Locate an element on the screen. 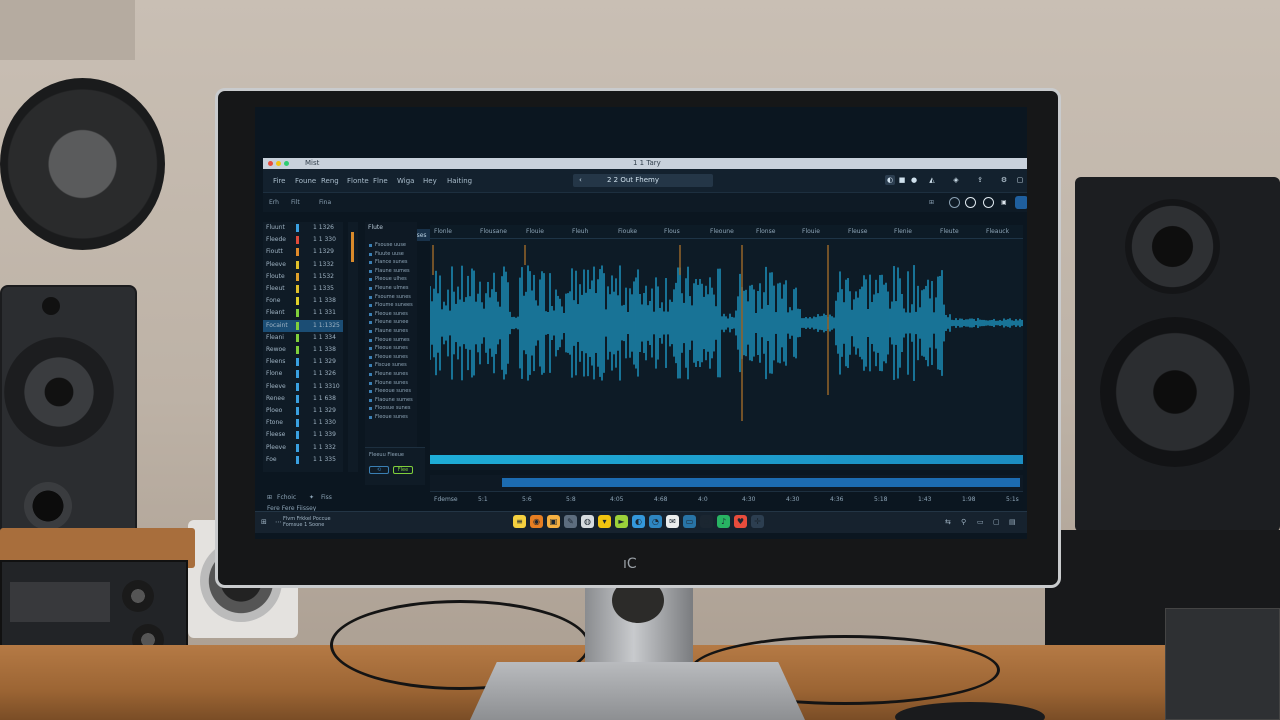 The width and height of the screenshot is (1280, 720). overview-bar is located at coordinates (726, 483).